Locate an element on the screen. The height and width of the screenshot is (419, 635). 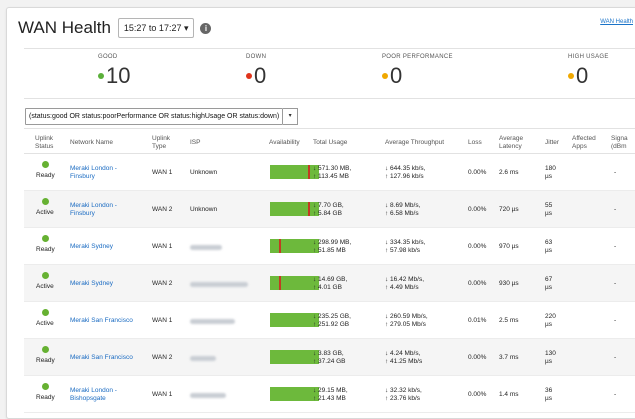
col-uplink-type: Uplink Type is located at coordinates (161, 143).